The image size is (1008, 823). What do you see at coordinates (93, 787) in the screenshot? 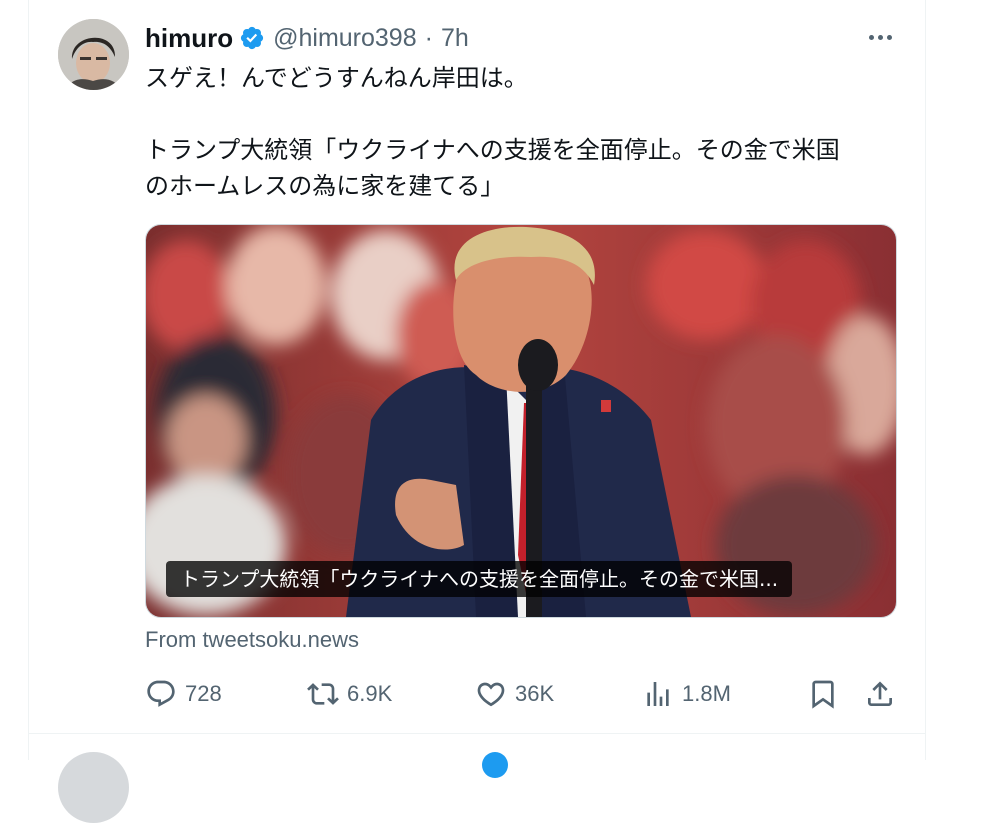
I see `next-tweet-avatar` at bounding box center [93, 787].